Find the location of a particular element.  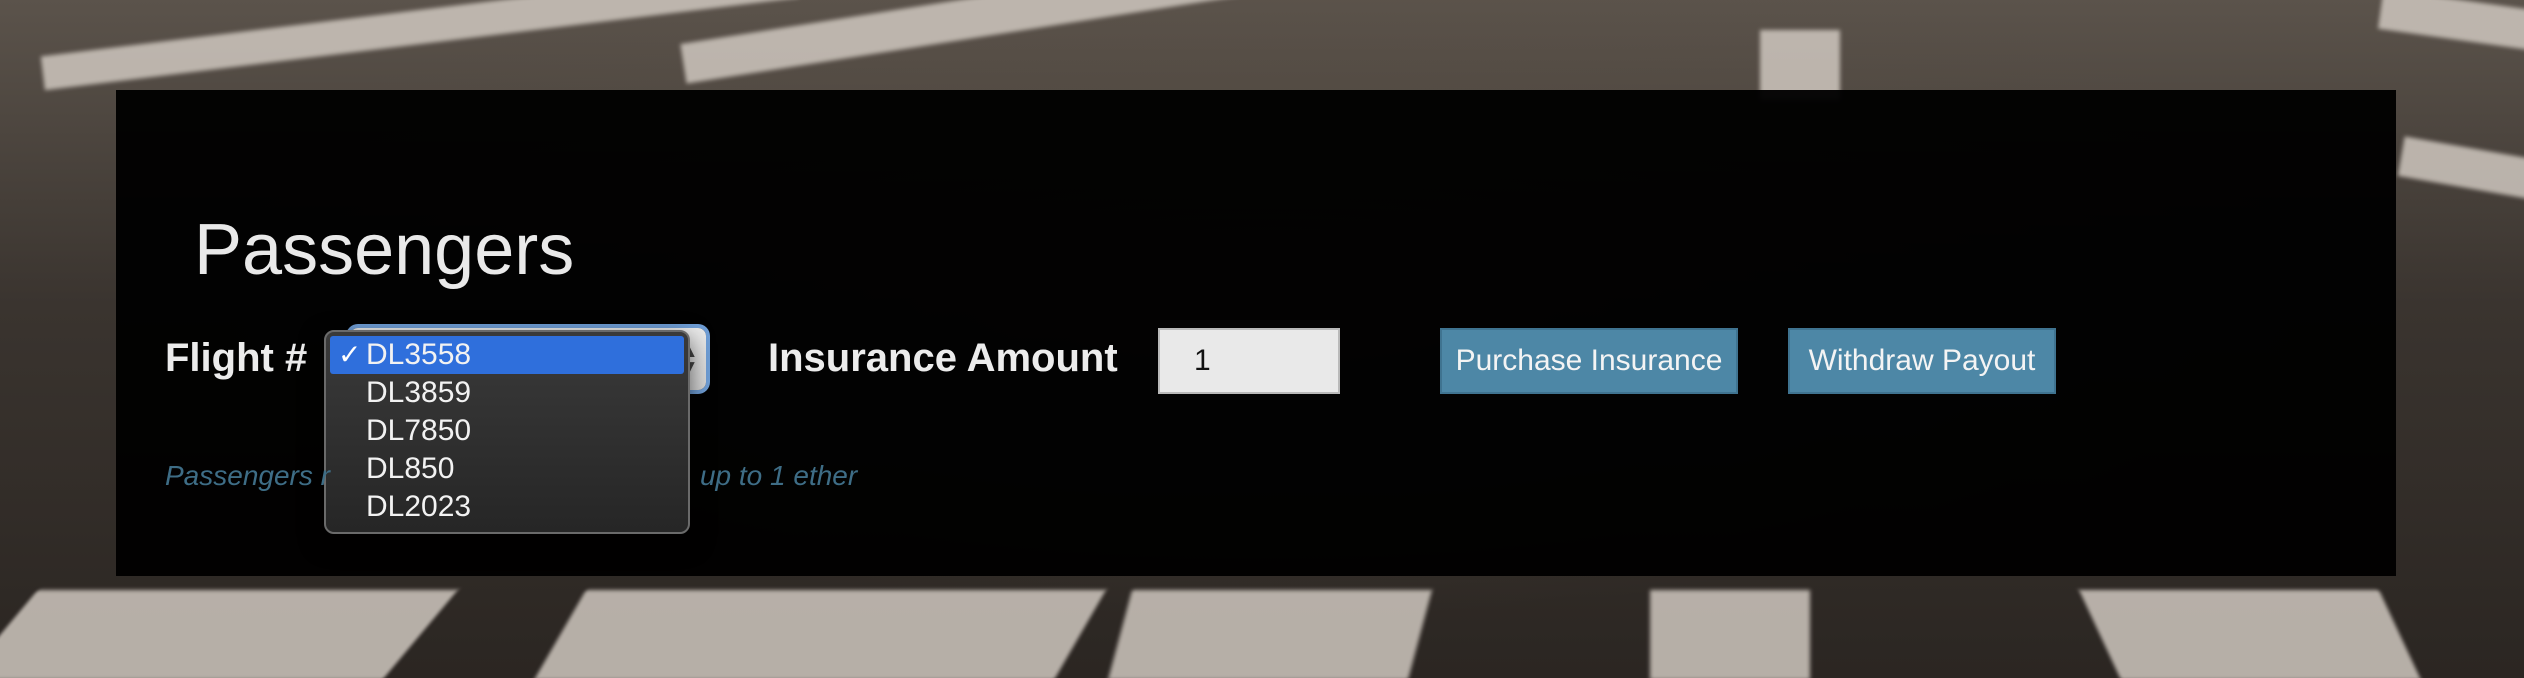

flight-option-label: DL3558 is located at coordinates (419, 354).